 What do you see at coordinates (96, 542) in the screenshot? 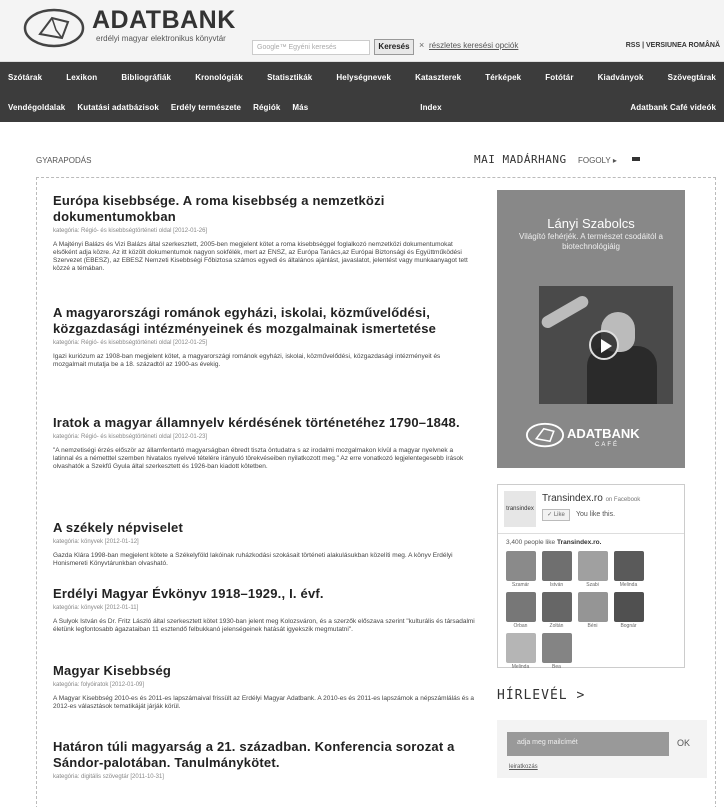
I see `article-meta: kategória: könyvek [2012-01-12]` at bounding box center [96, 542].